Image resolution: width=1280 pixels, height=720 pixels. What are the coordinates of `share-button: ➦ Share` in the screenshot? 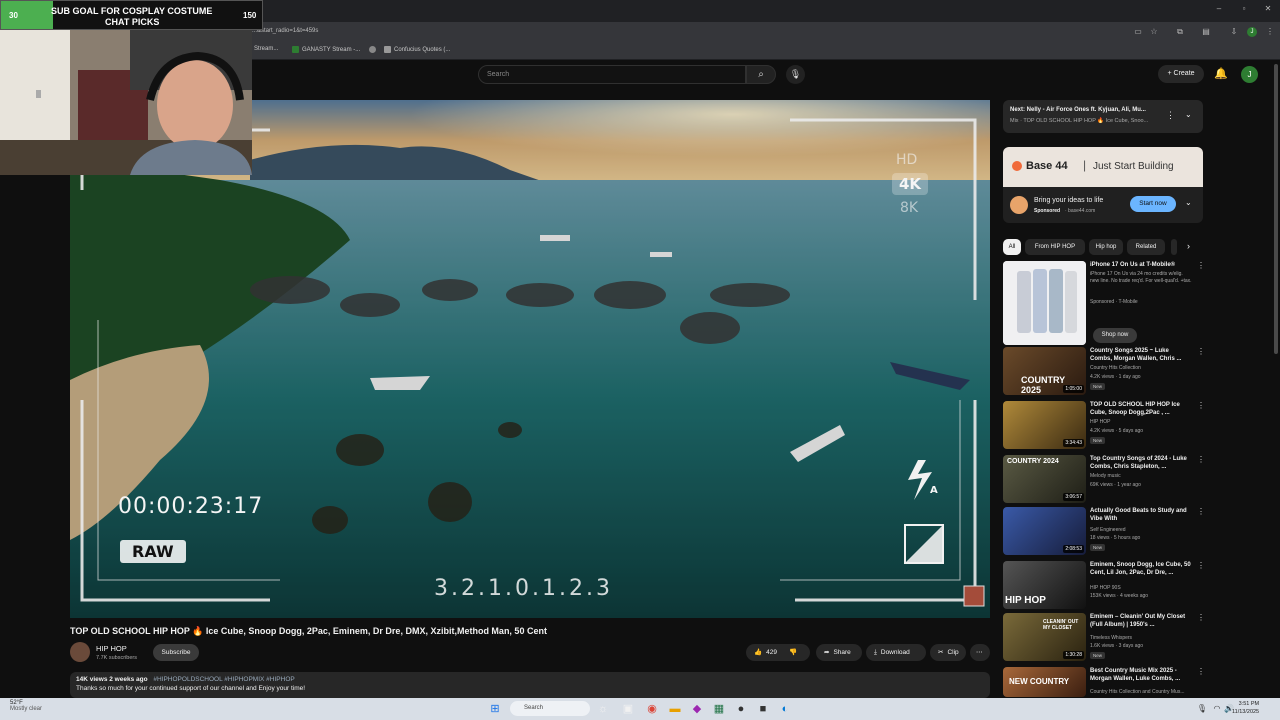 It's located at (839, 652).